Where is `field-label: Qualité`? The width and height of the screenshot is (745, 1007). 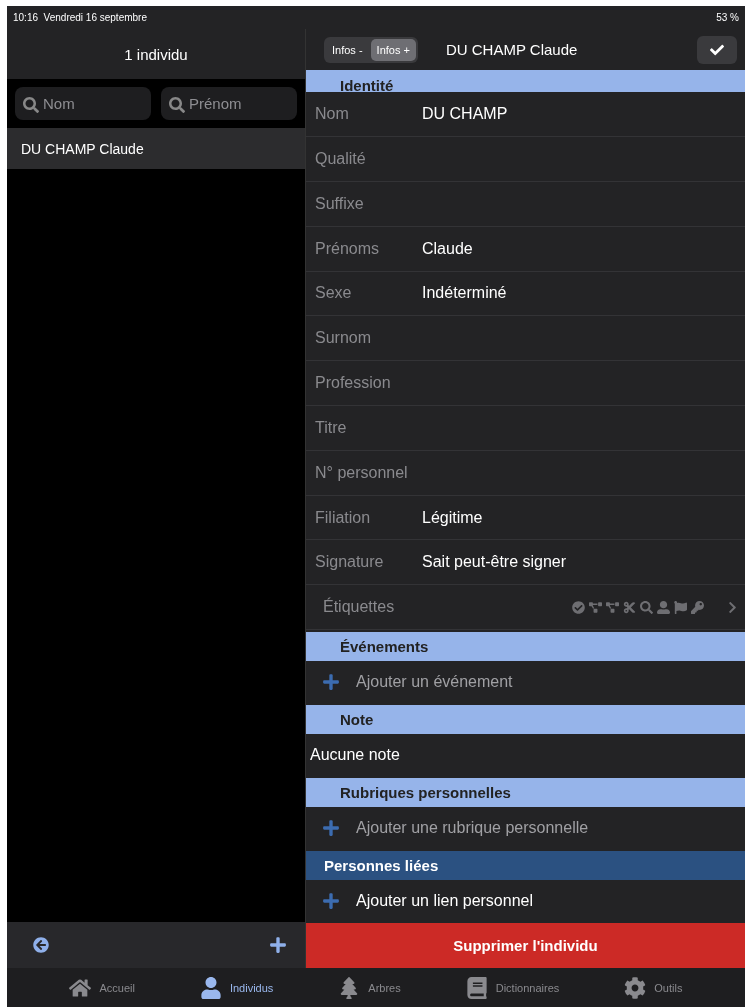 field-label: Qualité is located at coordinates (341, 158).